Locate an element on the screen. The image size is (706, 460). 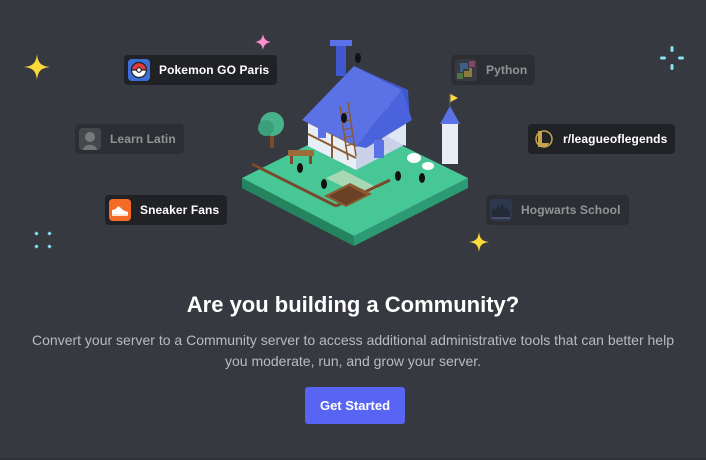
community-house-illustration is located at coordinates (355, 143).